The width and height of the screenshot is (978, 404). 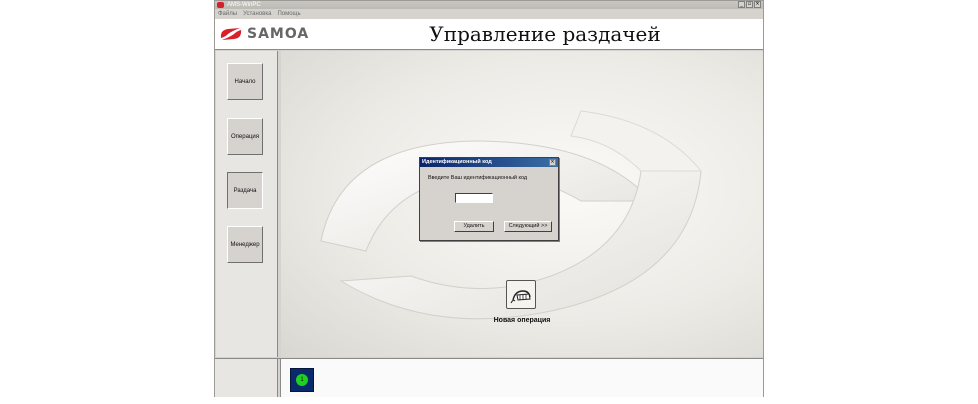 I want to click on status-indicator-icon: 1, so click(x=302, y=380).